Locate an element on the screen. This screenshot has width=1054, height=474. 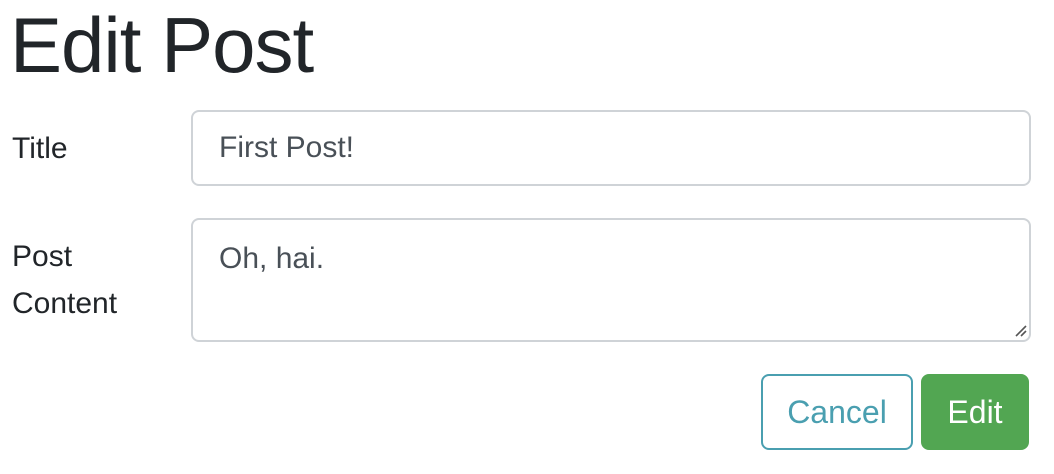
title-input is located at coordinates (611, 148).